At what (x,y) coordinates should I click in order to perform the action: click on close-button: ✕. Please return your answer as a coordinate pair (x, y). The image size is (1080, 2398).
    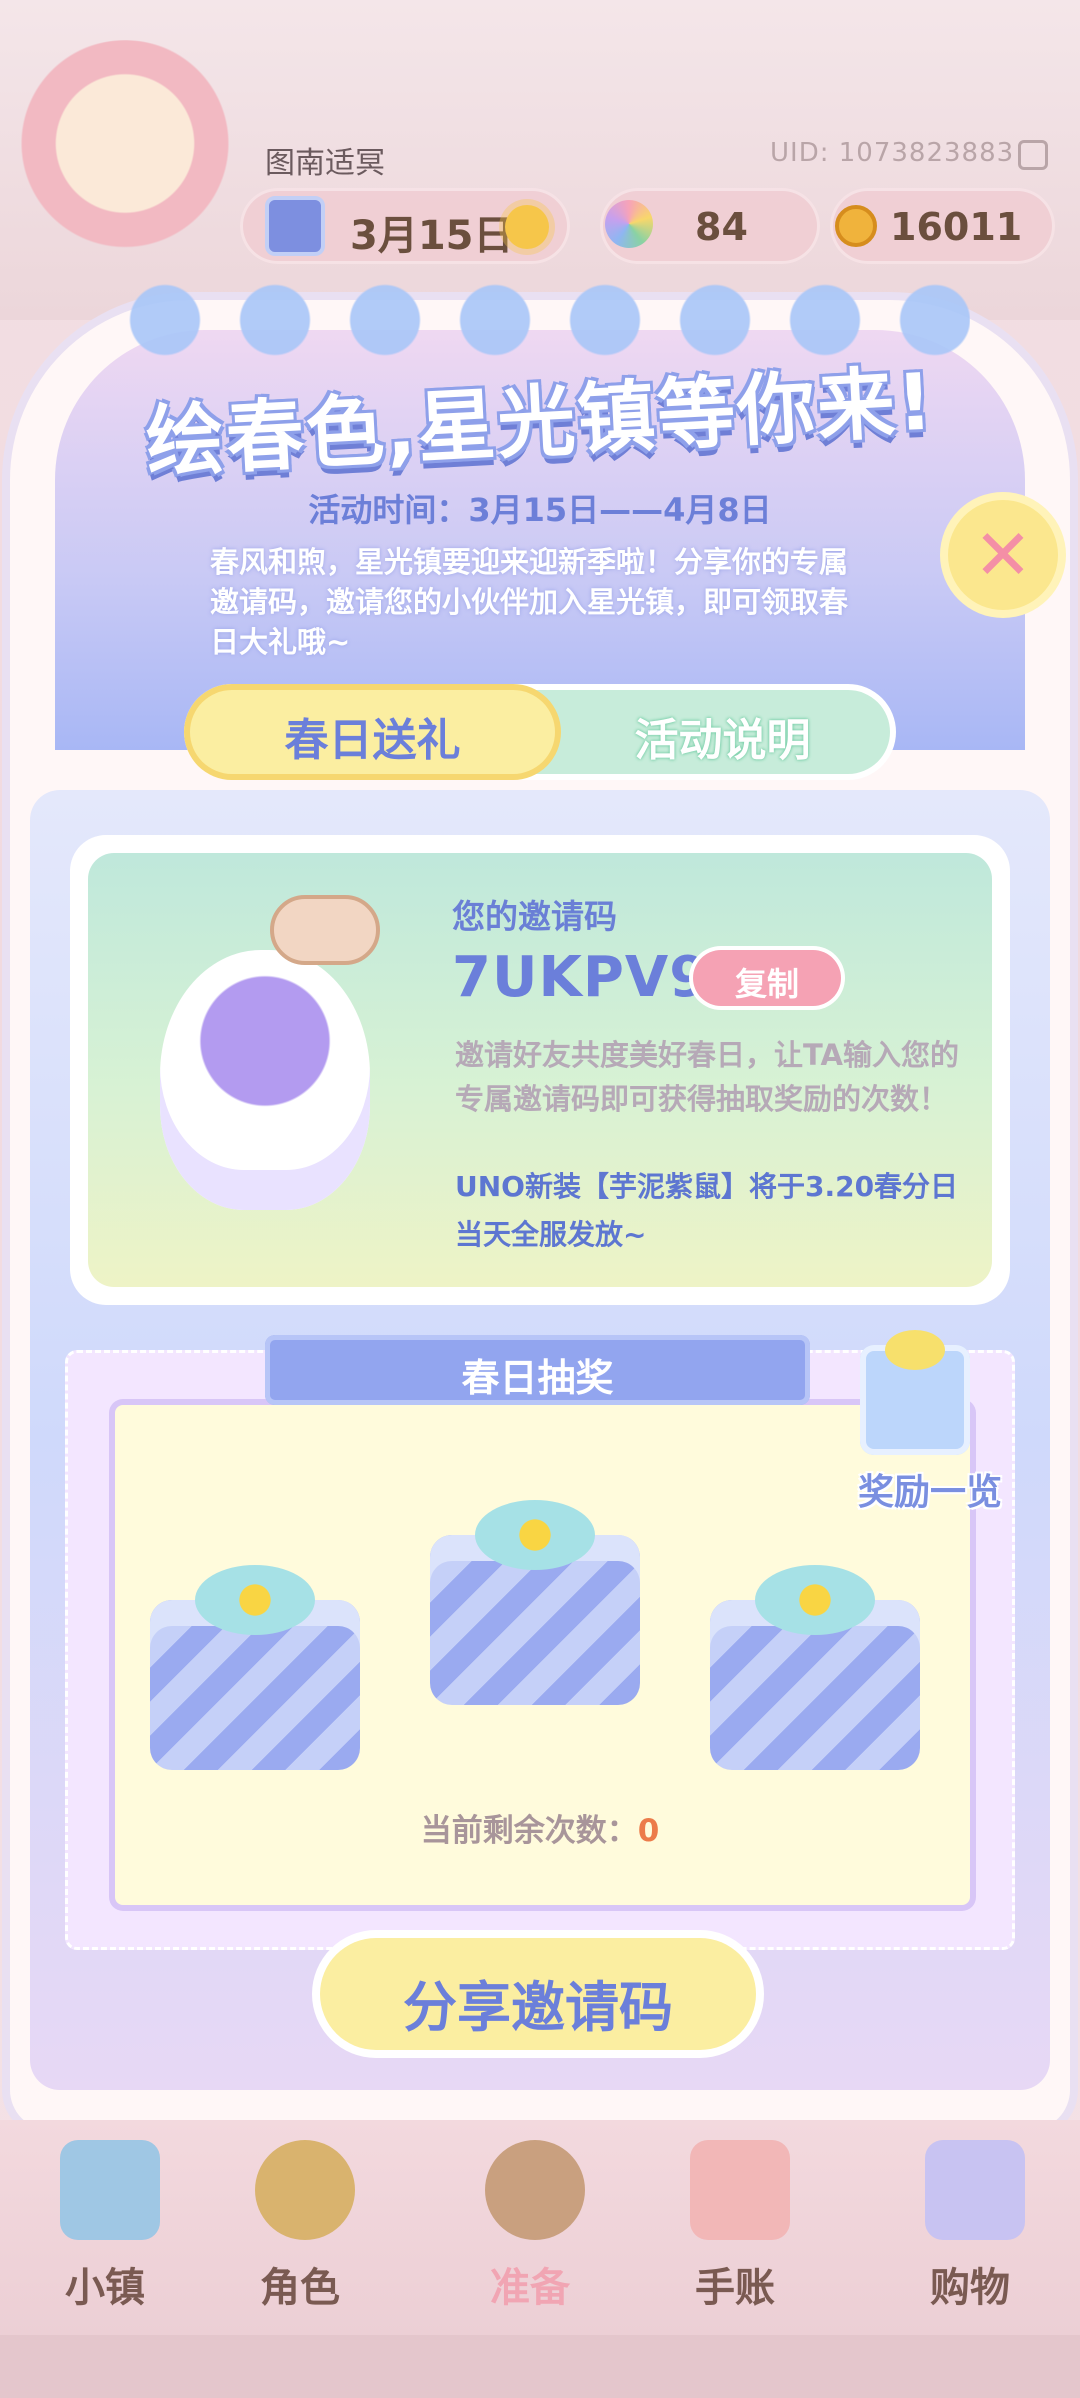
    Looking at the image, I should click on (1003, 555).